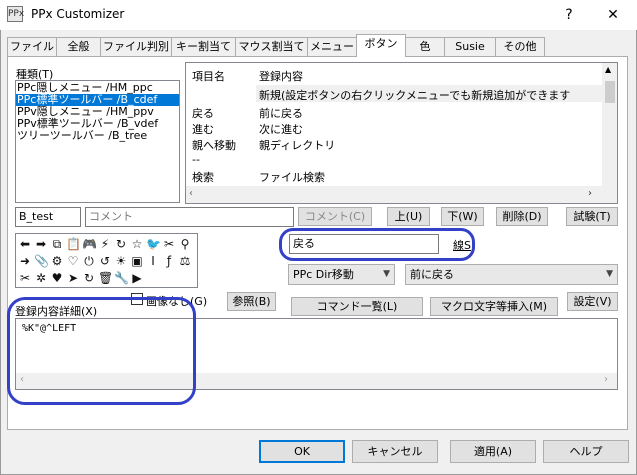 The image size is (637, 475). I want to click on tab-mouse-assign: マウス割当て, so click(271, 46).